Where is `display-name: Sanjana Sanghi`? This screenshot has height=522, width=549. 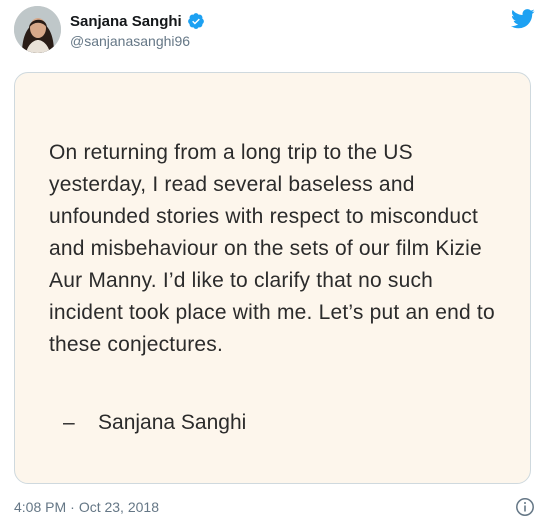 display-name: Sanjana Sanghi is located at coordinates (126, 21).